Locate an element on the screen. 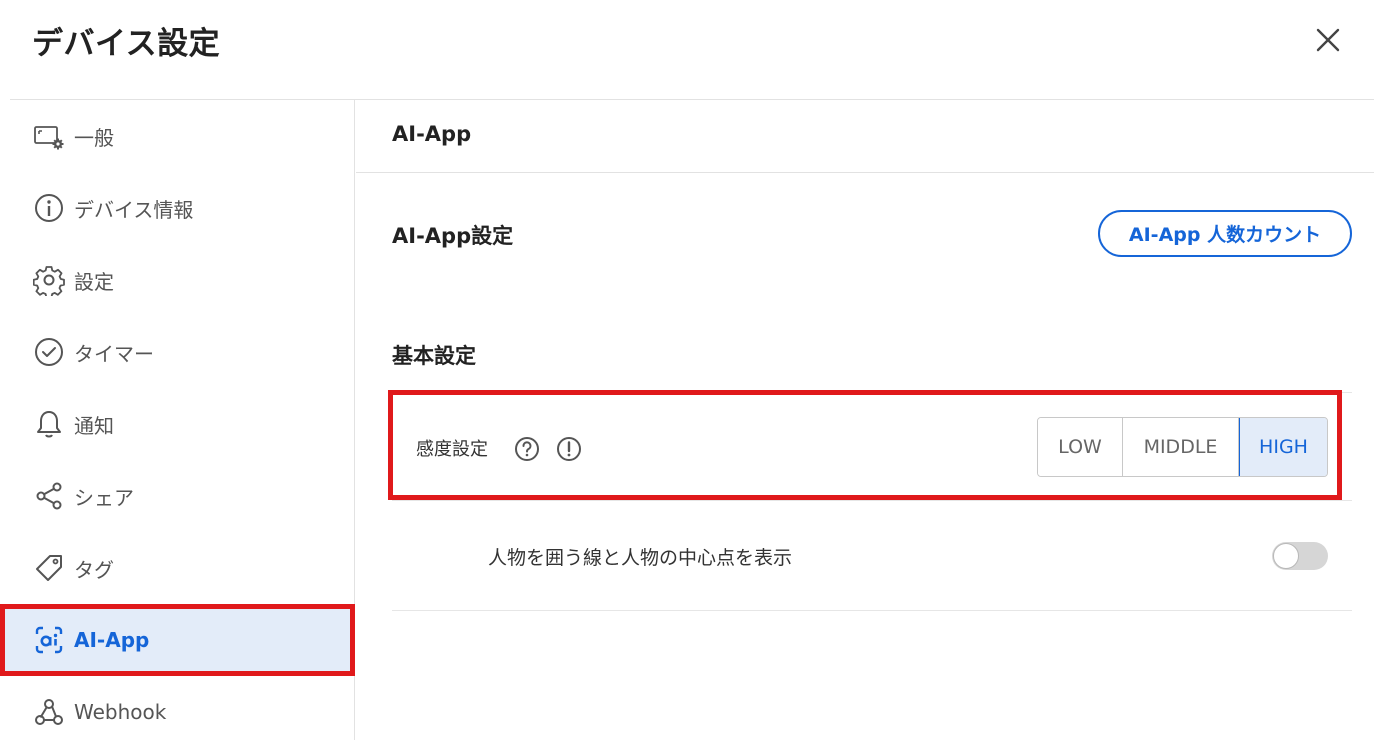  close-button is located at coordinates (1328, 40).